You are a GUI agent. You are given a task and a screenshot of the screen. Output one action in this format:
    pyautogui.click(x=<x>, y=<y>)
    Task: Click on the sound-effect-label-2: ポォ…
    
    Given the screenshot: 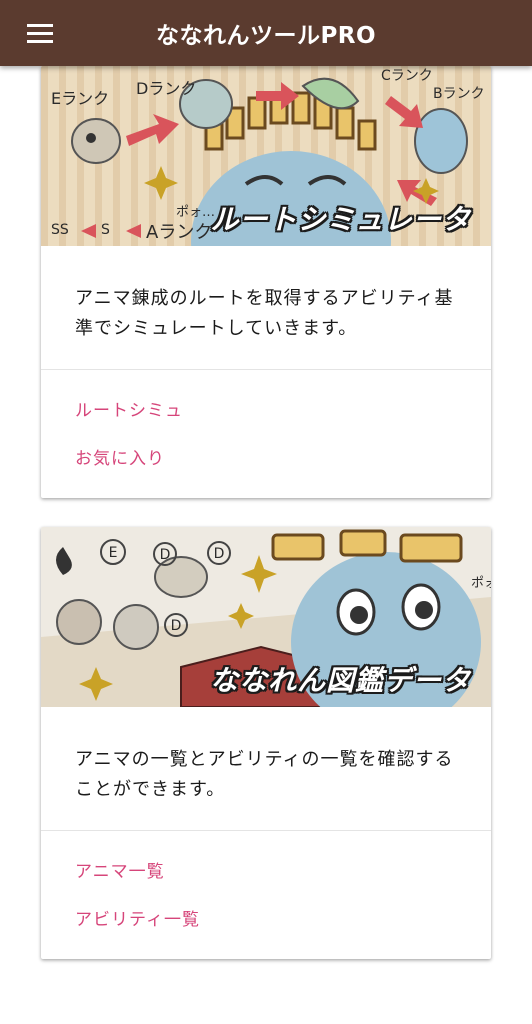 What is the action you would take?
    pyautogui.click(x=481, y=583)
    